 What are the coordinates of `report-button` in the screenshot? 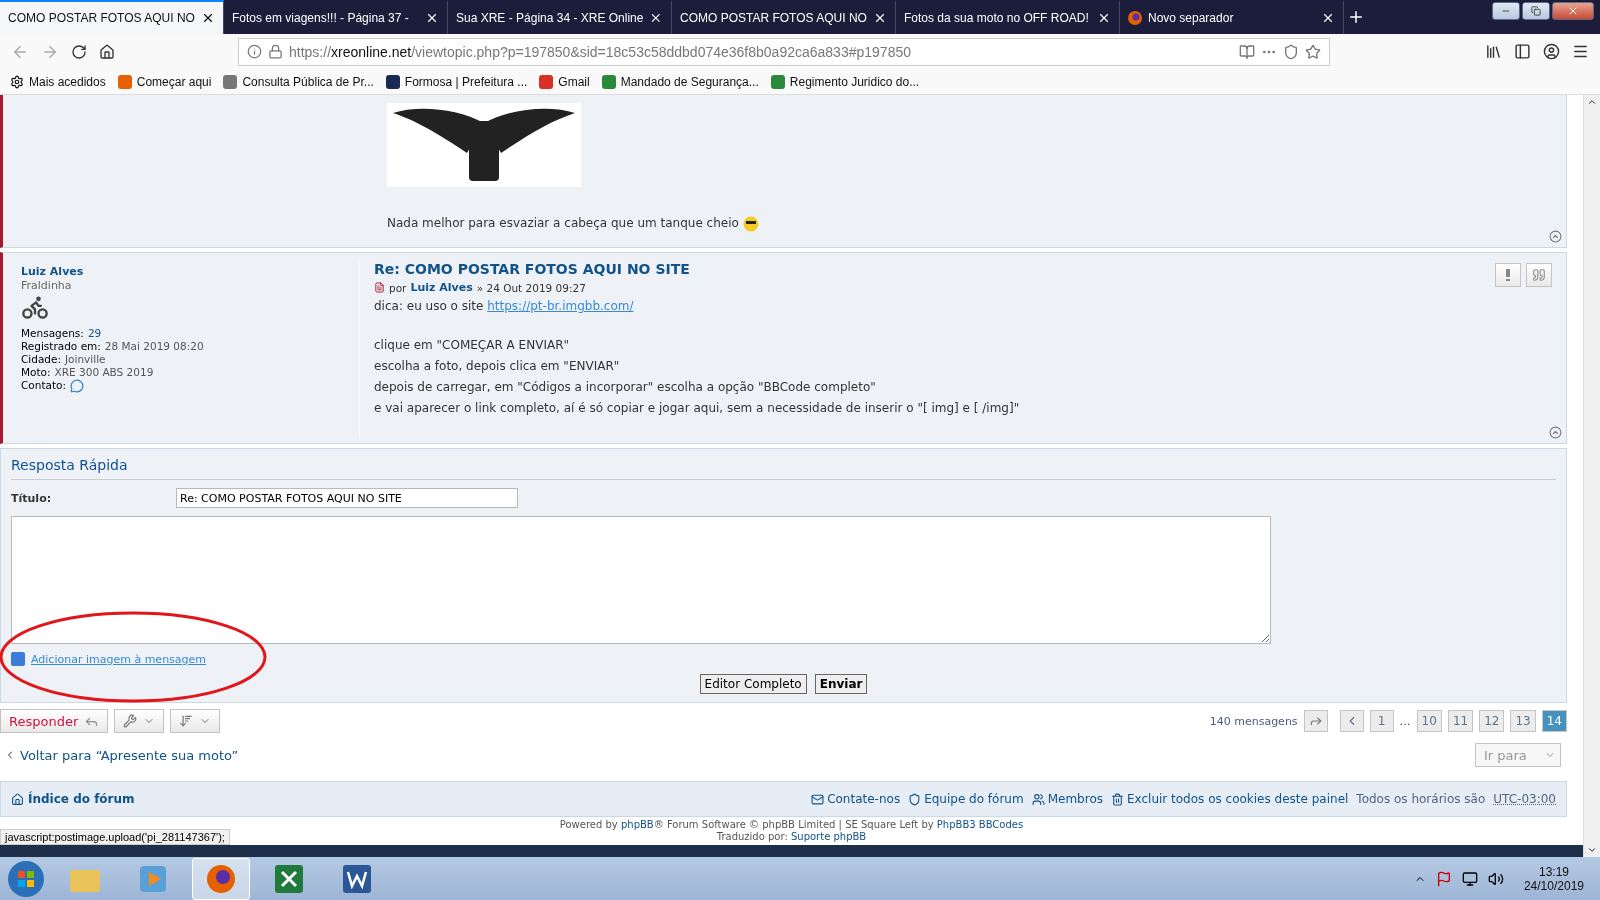 It's located at (1508, 275).